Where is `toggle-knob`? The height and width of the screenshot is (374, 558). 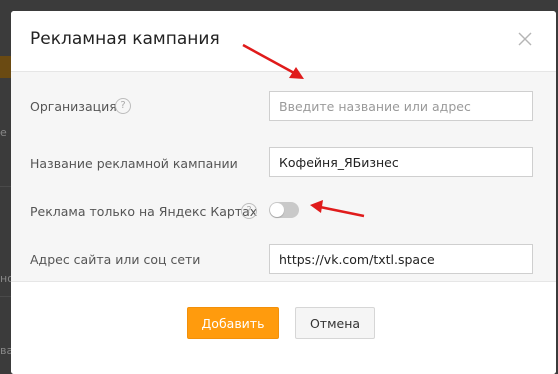
toggle-knob is located at coordinates (277, 210).